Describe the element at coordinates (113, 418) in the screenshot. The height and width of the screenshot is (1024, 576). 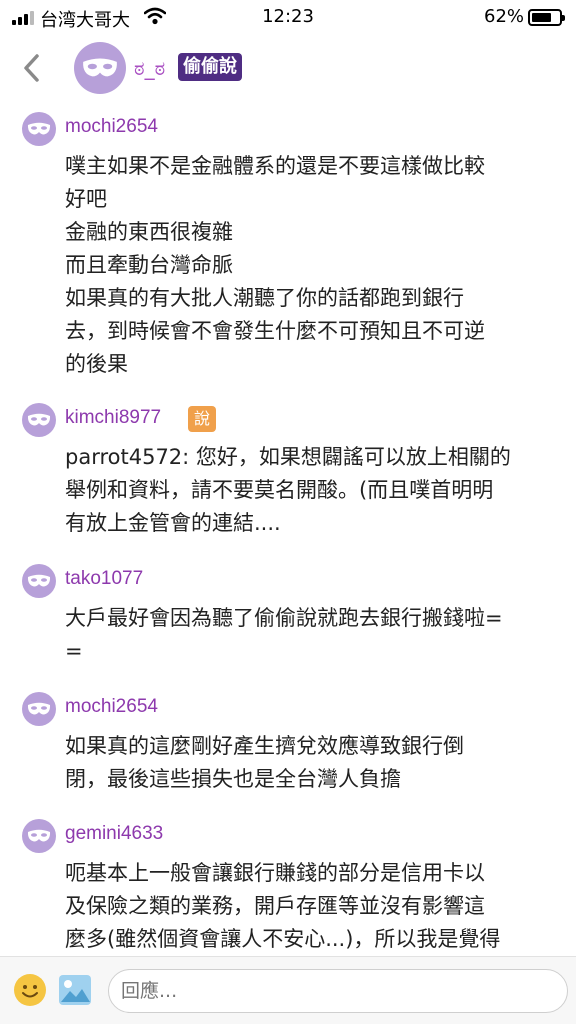
I see `comment-username: kimchi8977` at that location.